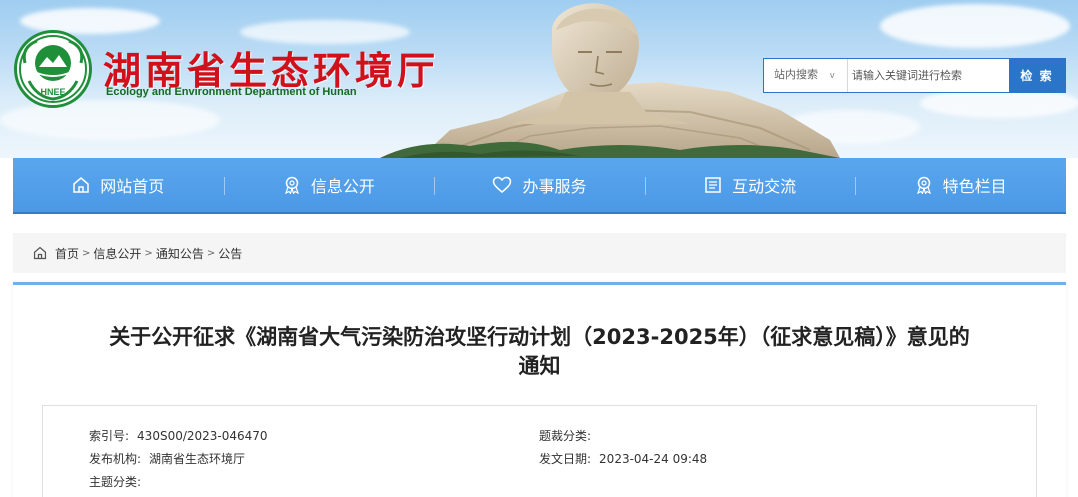 Image resolution: width=1078 pixels, height=497 pixels. What do you see at coordinates (565, 436) in the screenshot?
I see `meta-category-label: 题裁分类:` at bounding box center [565, 436].